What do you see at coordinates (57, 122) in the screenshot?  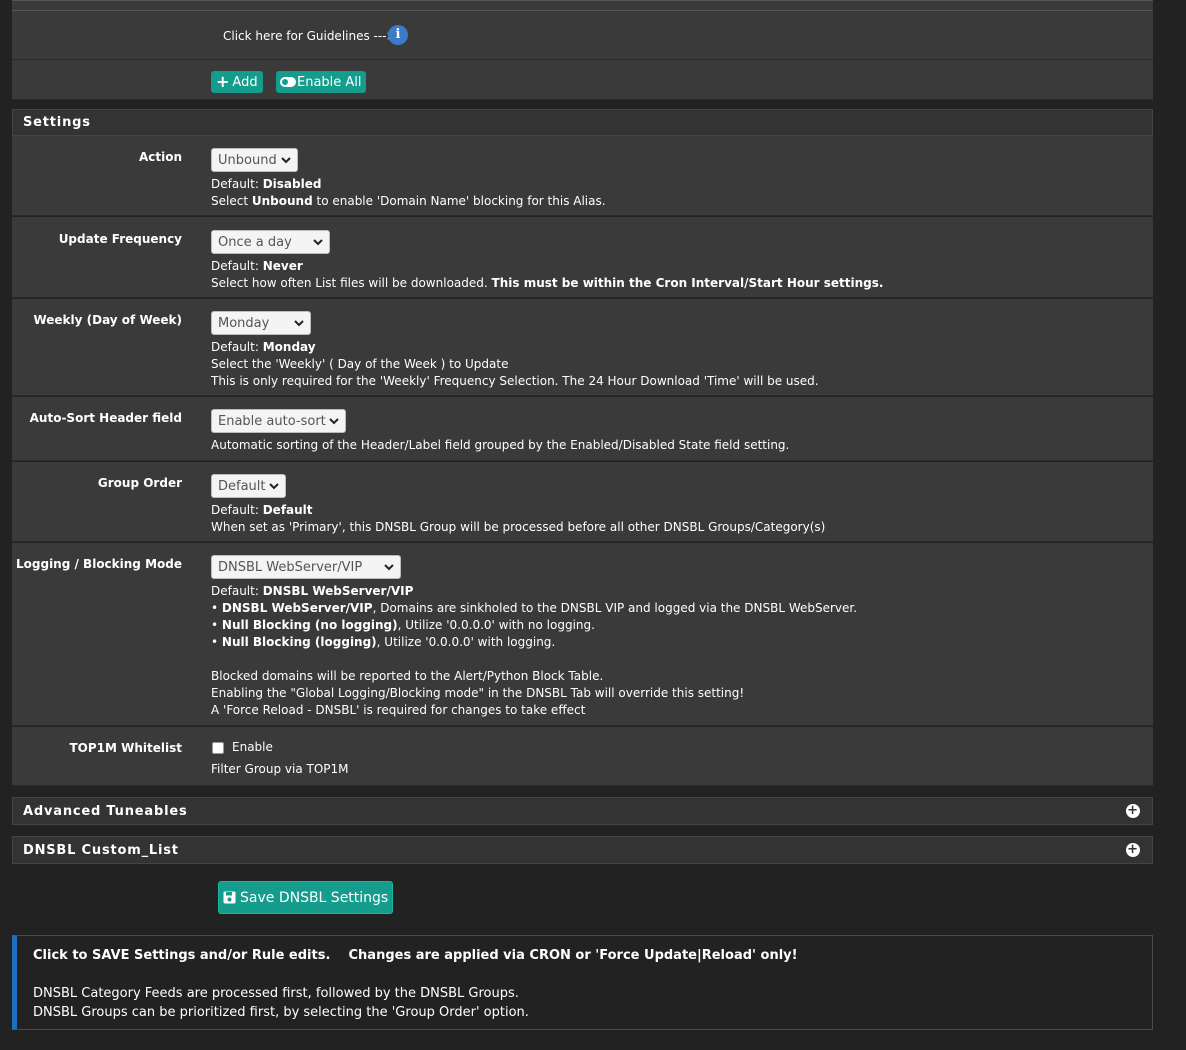 I see `settings-title: Settings` at bounding box center [57, 122].